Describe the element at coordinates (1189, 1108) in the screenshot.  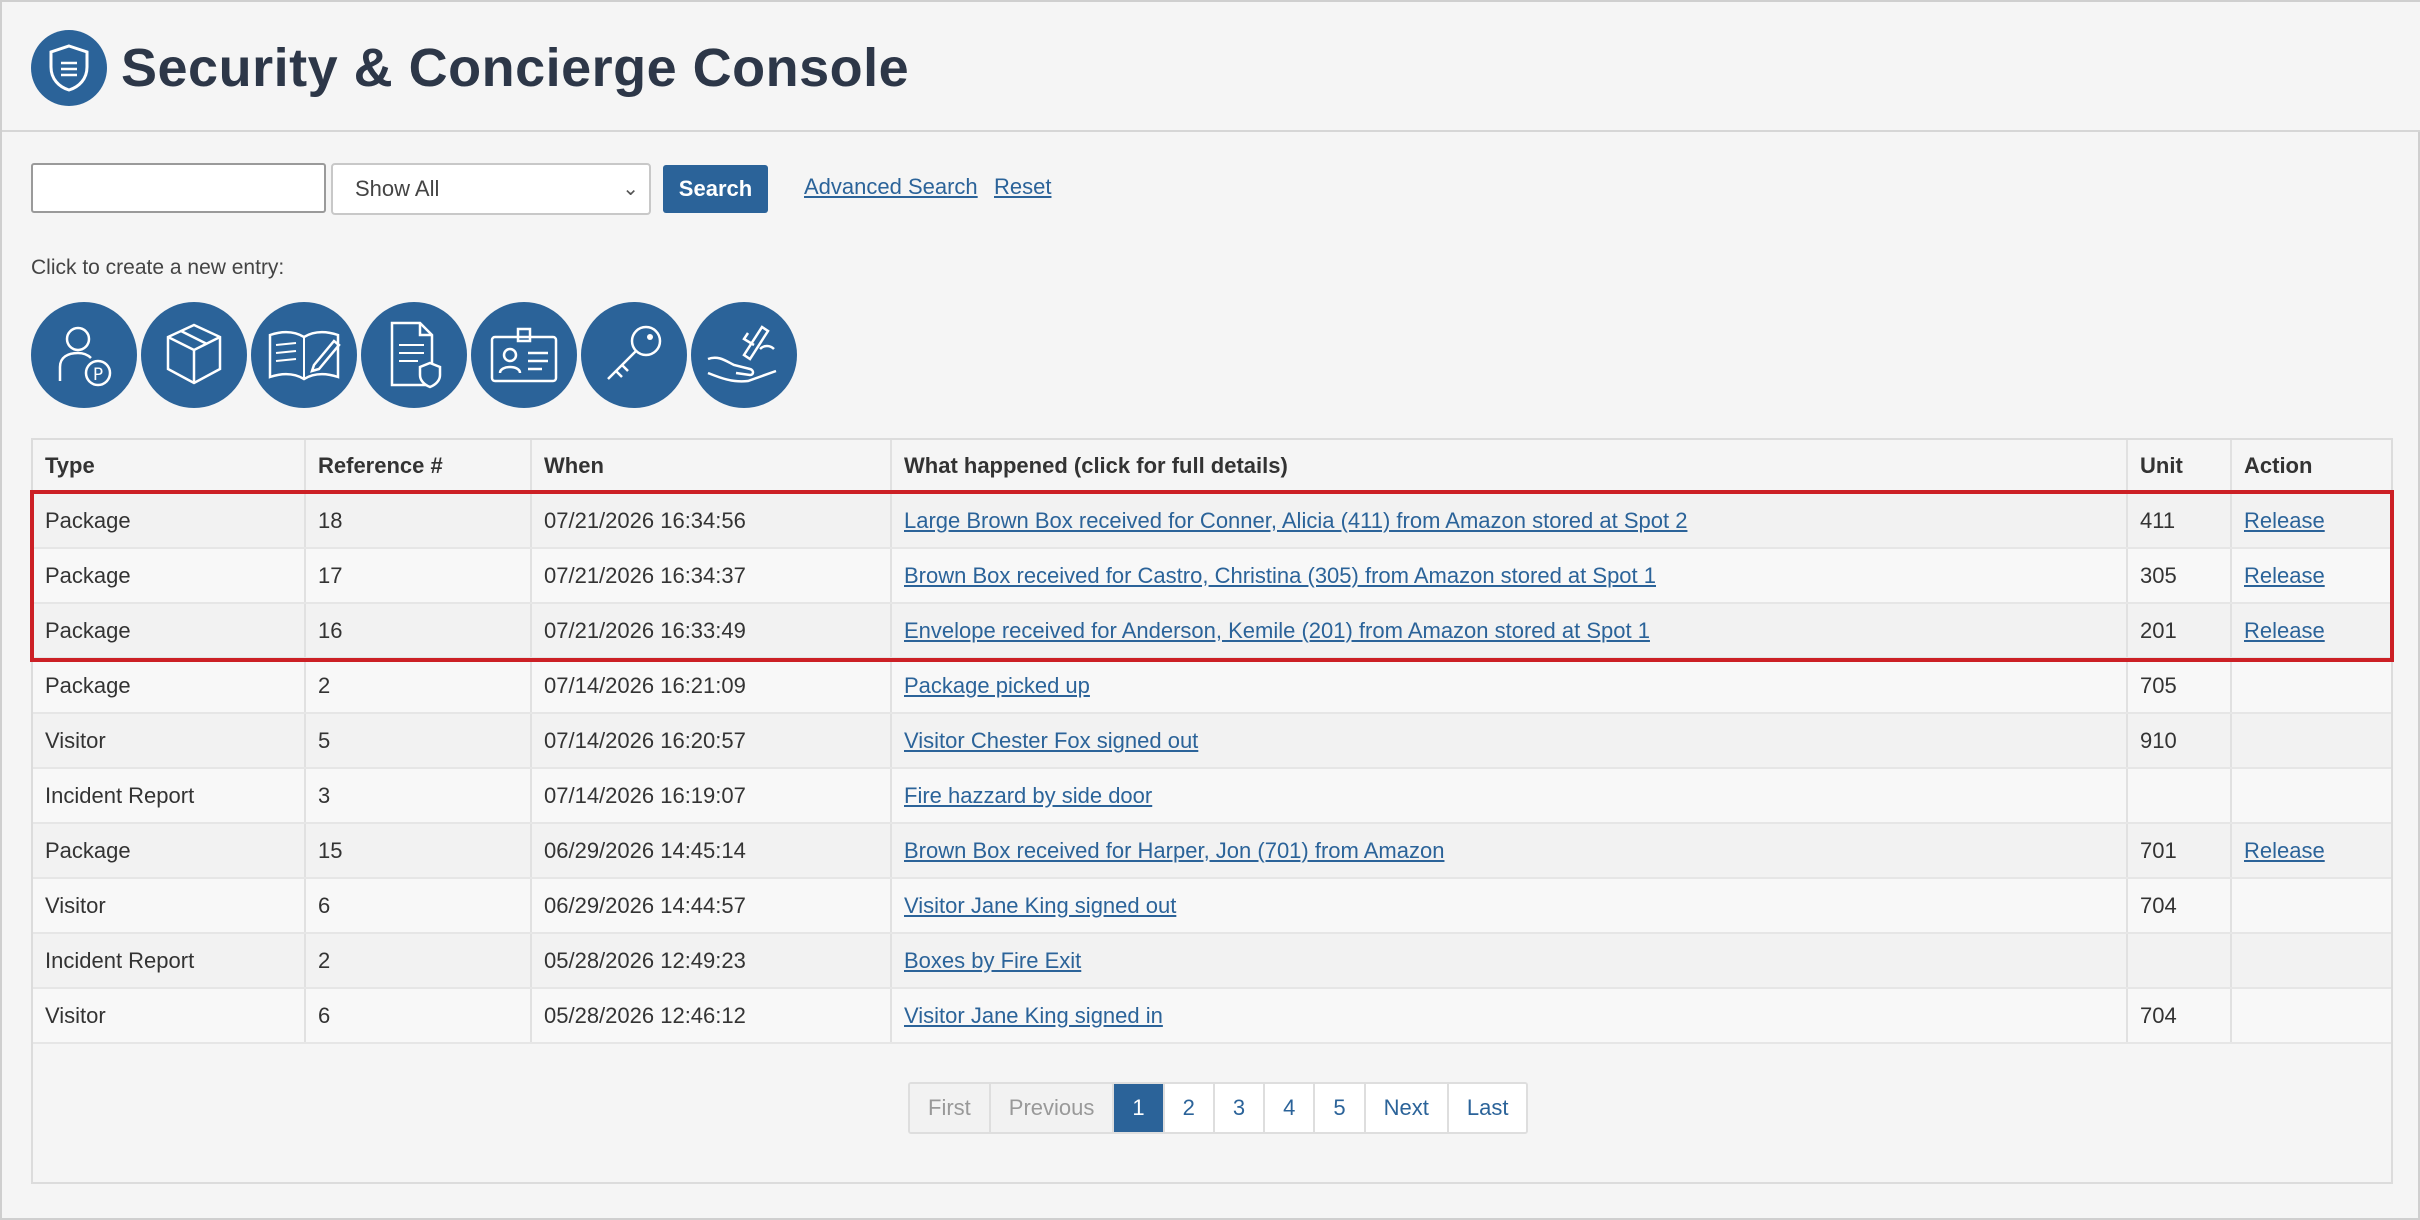
I see `pagination-page-2: 2` at that location.